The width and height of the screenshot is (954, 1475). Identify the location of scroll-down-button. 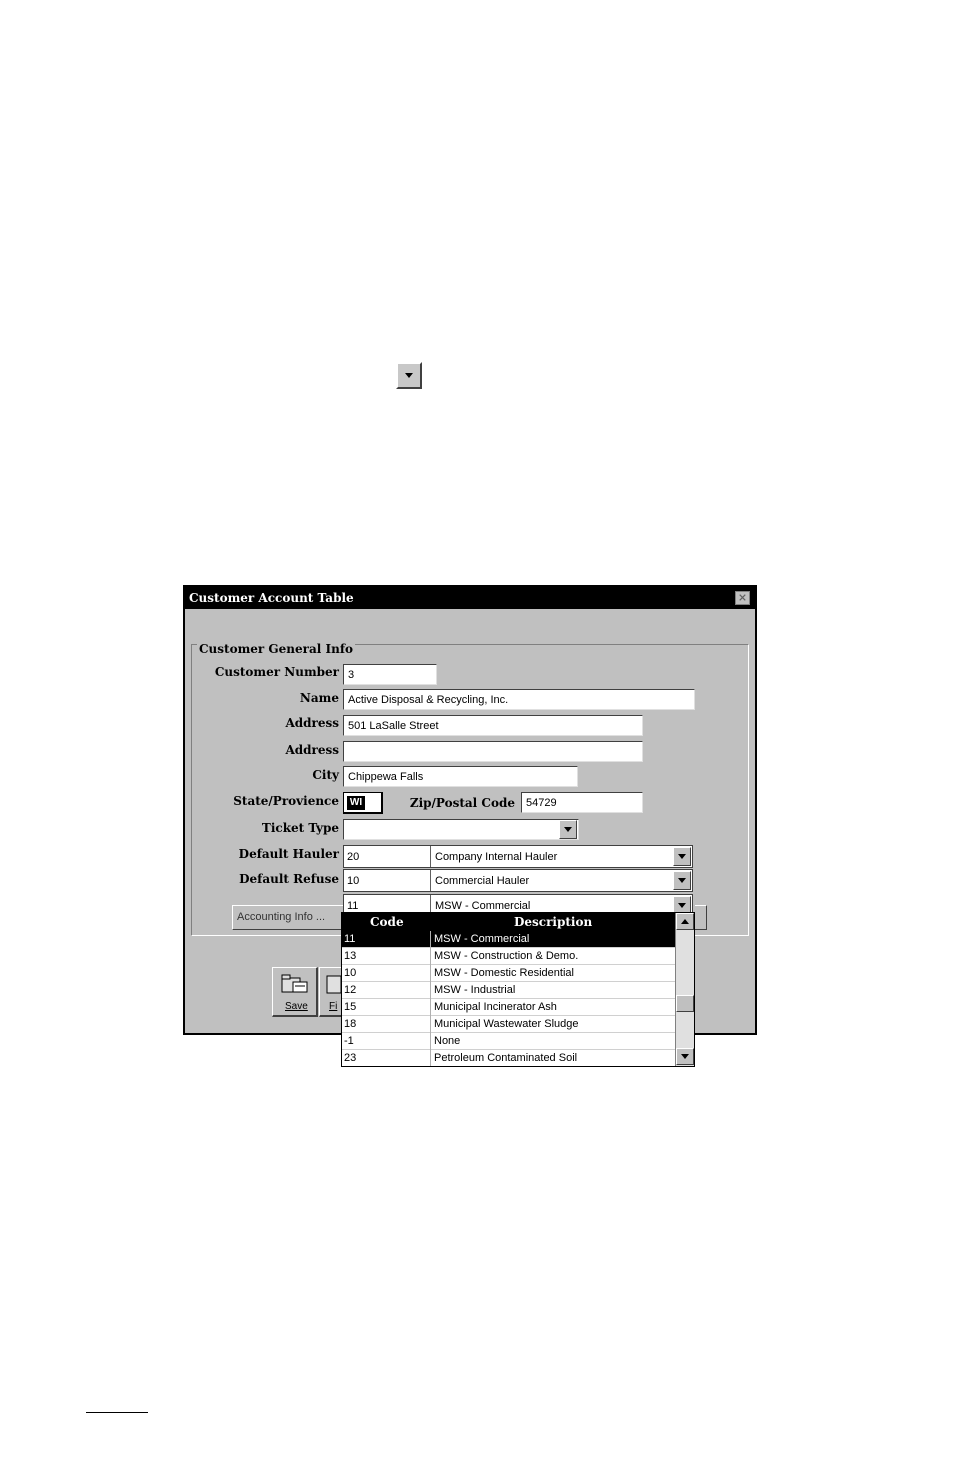
(685, 1056).